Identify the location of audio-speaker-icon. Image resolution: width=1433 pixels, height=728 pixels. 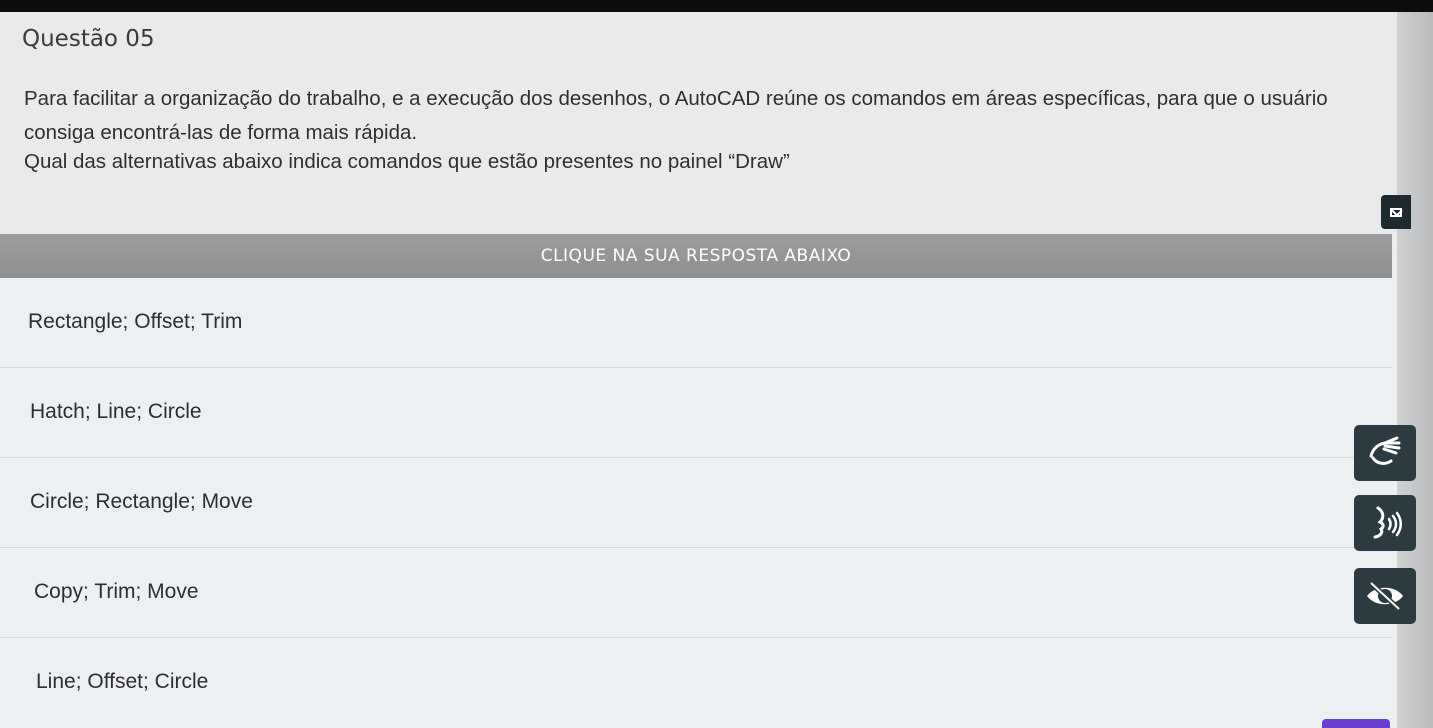
(1387, 522).